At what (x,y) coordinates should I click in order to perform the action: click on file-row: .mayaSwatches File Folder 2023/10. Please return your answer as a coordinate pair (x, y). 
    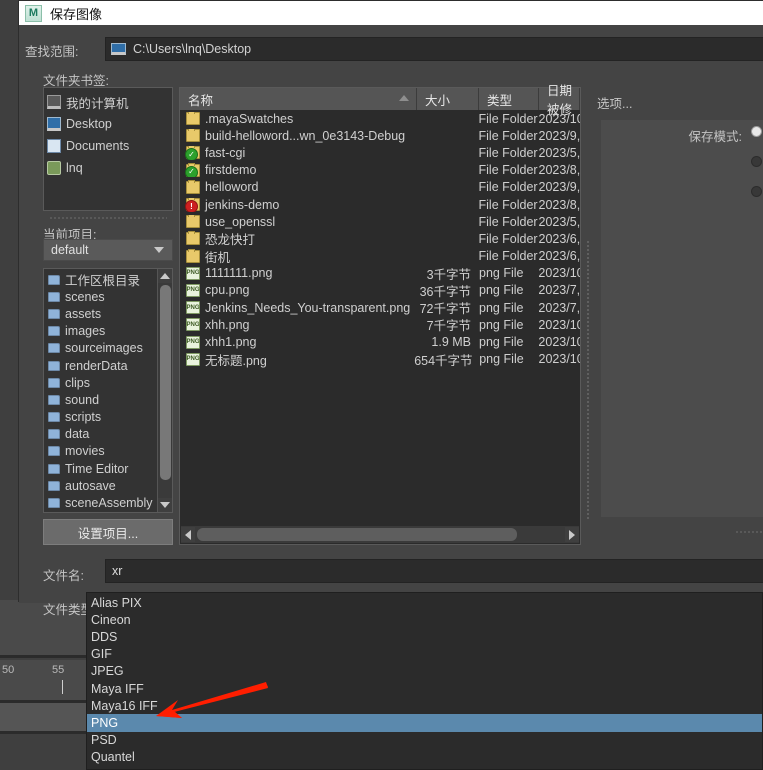
    Looking at the image, I should click on (380, 118).